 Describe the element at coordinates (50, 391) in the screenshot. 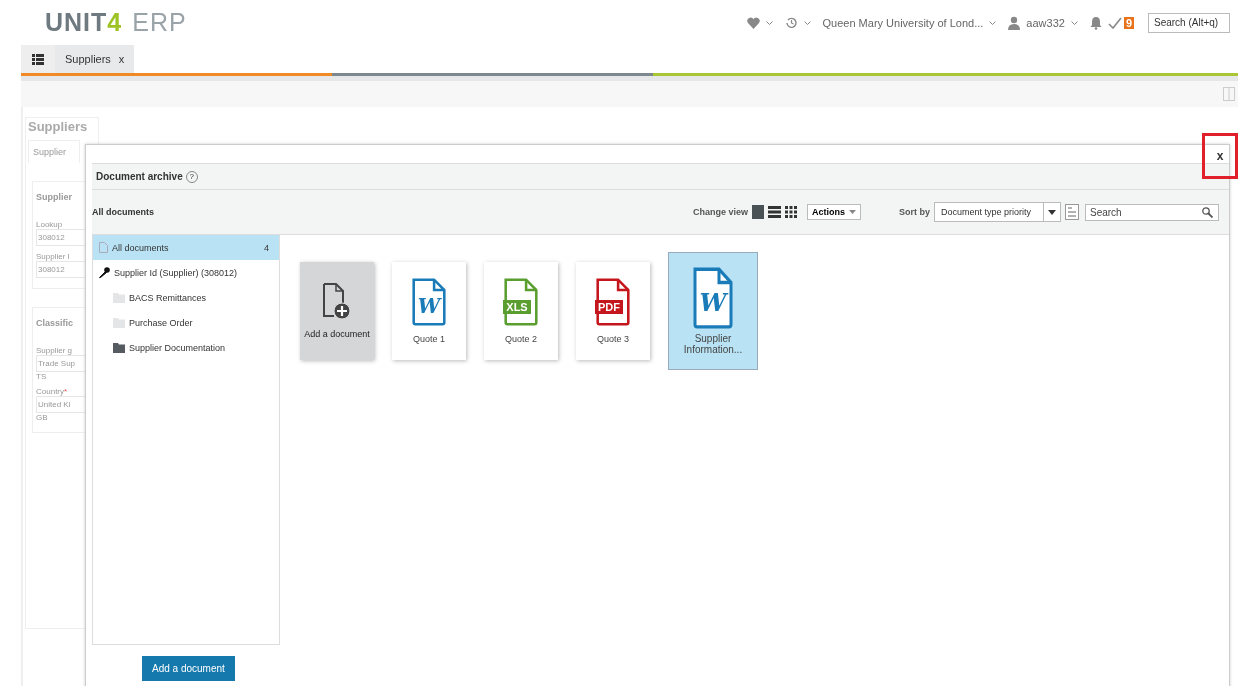

I see `field-label: Country` at that location.